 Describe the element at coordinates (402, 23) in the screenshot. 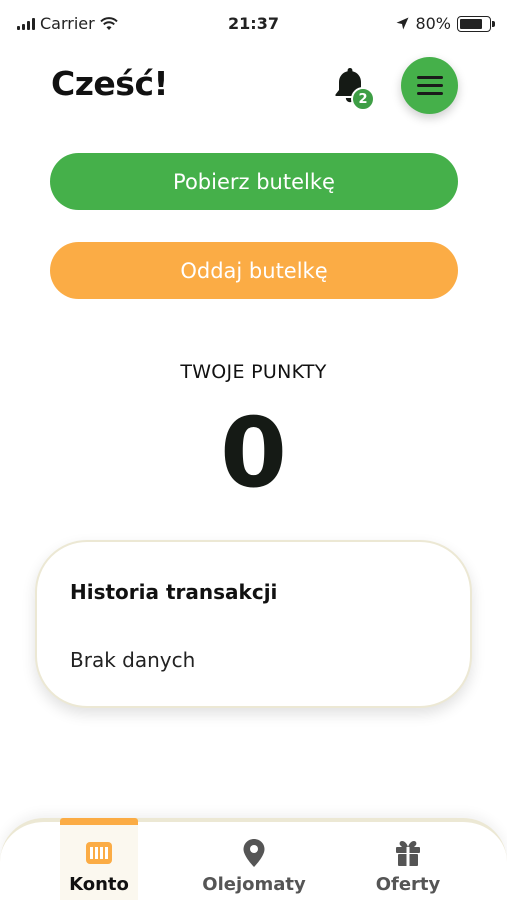

I see `location-arrow-icon` at that location.